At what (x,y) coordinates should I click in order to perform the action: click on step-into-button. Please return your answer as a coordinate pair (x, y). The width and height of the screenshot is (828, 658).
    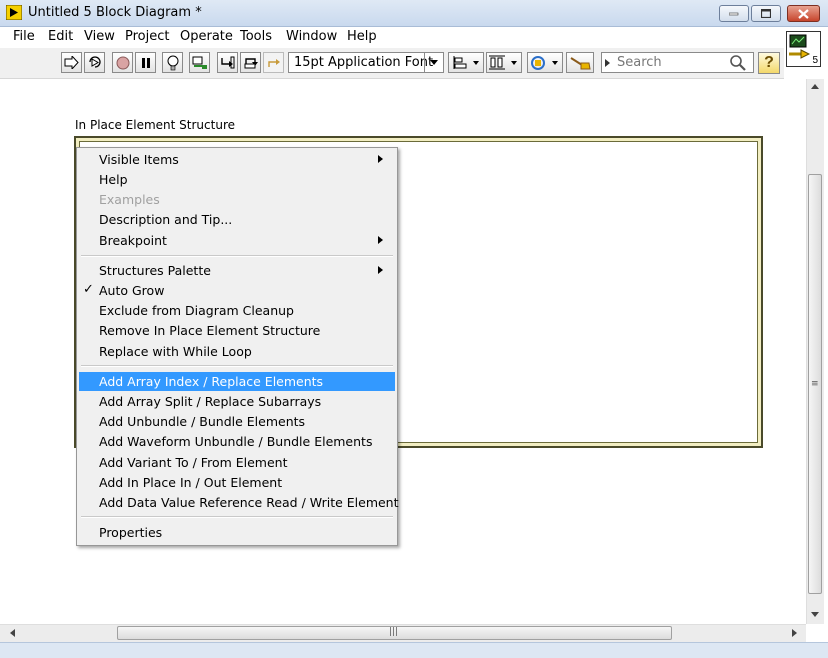
    Looking at the image, I should click on (227, 62).